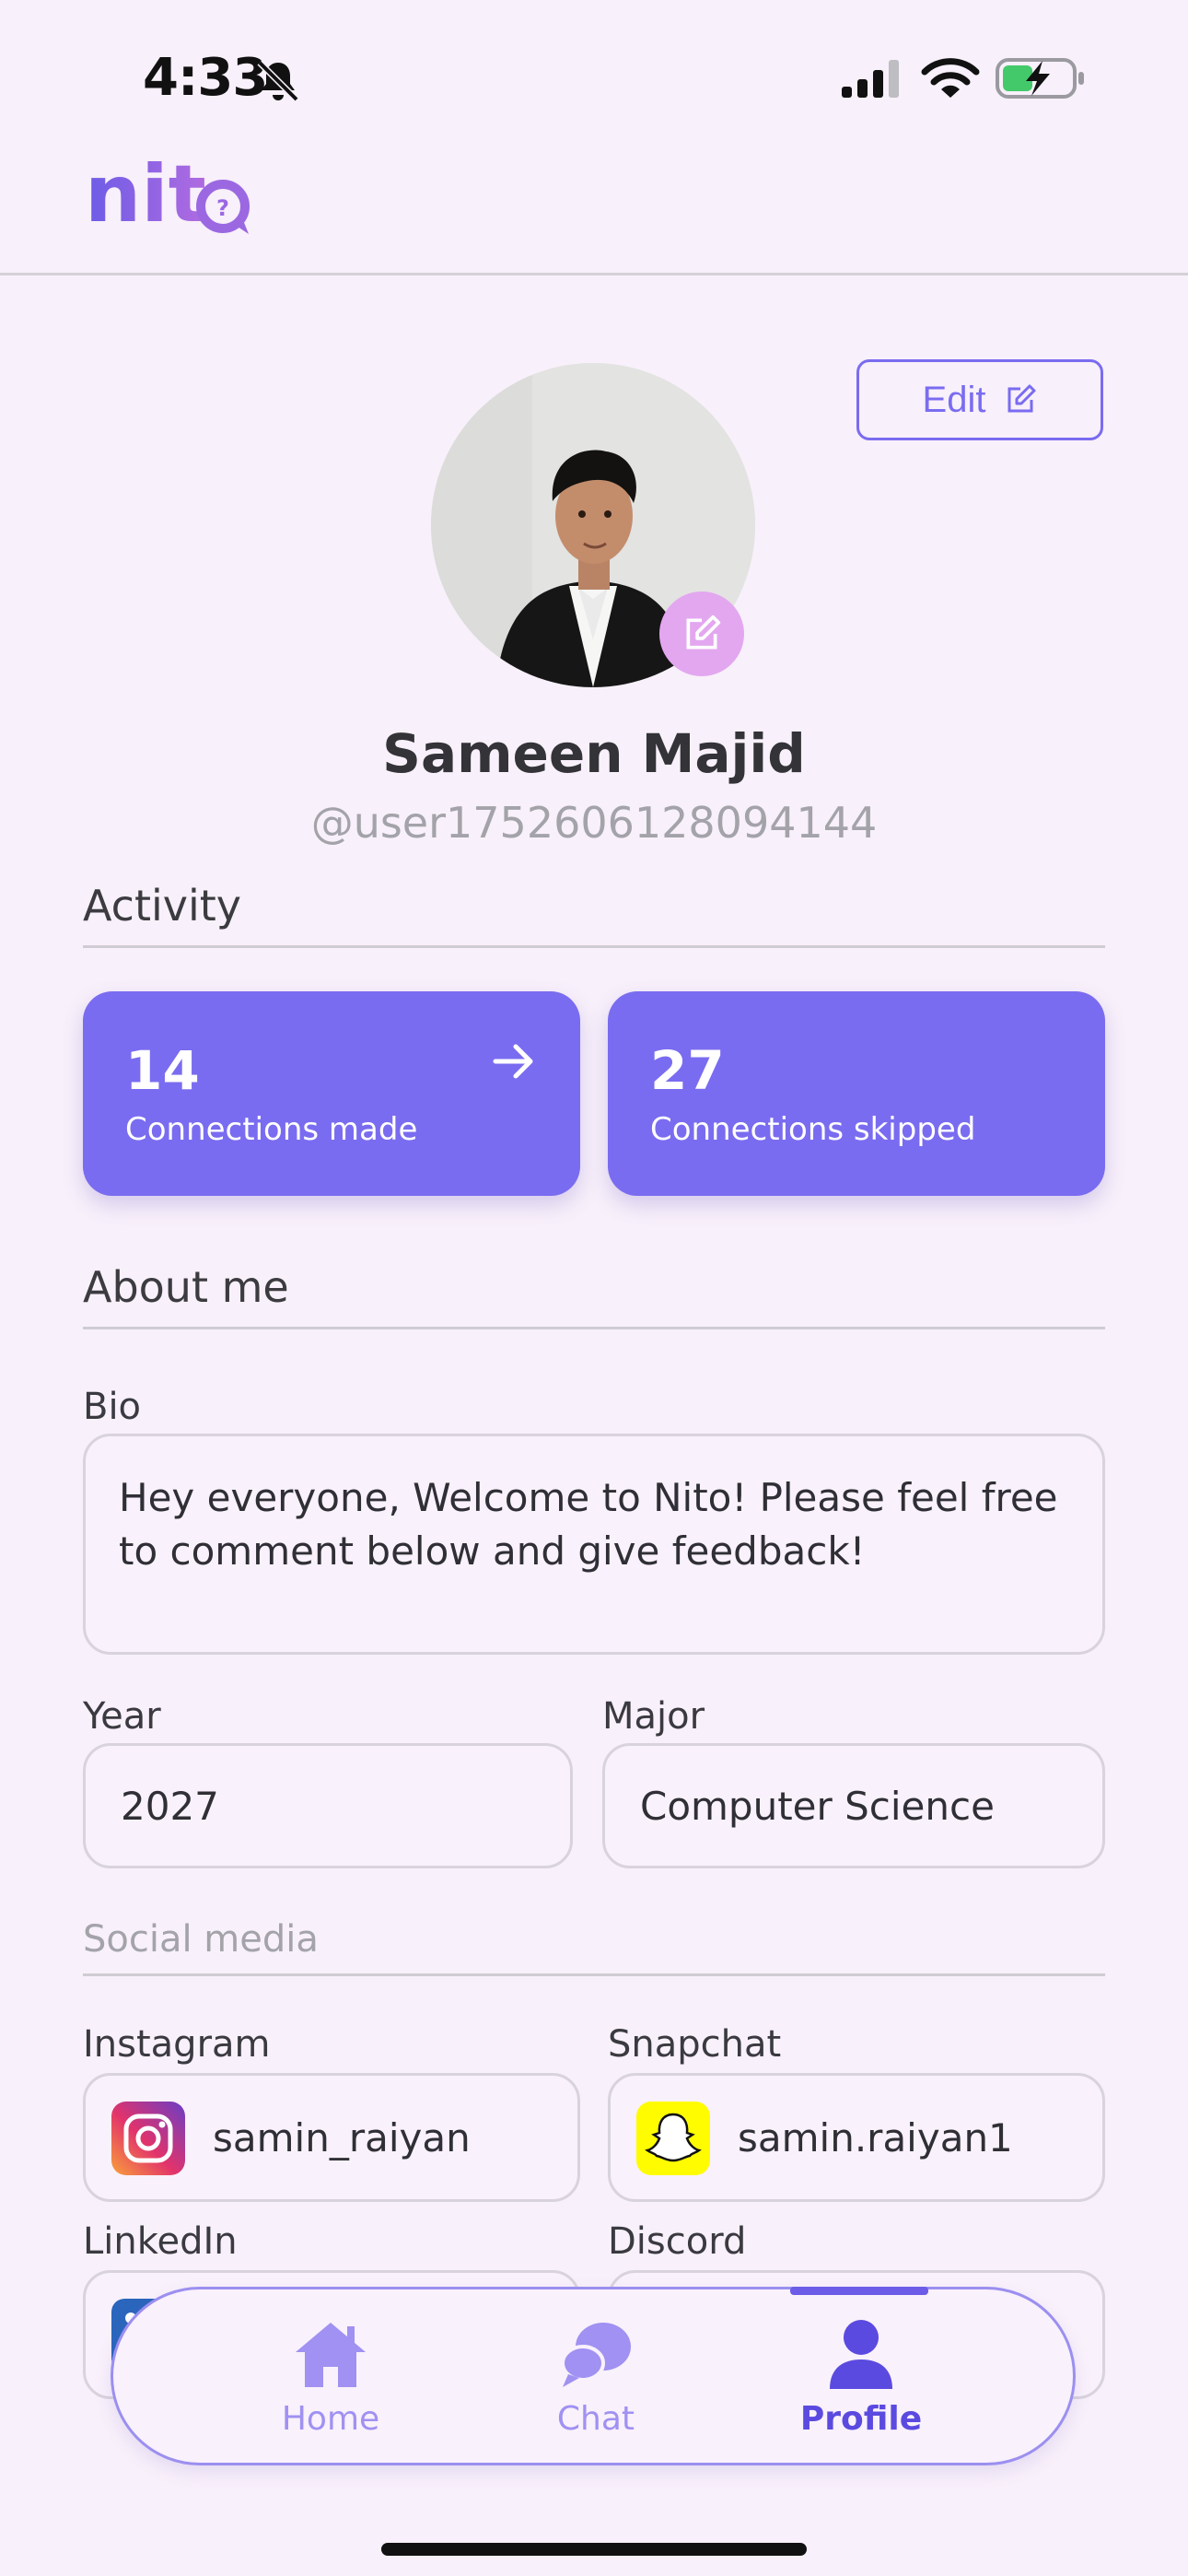  Describe the element at coordinates (856, 1093) in the screenshot. I see `connections-skipped-card: 27 Connections skipped` at that location.